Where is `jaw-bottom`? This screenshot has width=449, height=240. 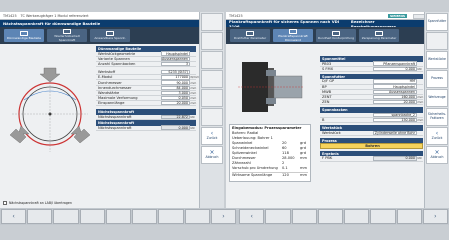 jaw-bottom is located at coordinates (271, 101).